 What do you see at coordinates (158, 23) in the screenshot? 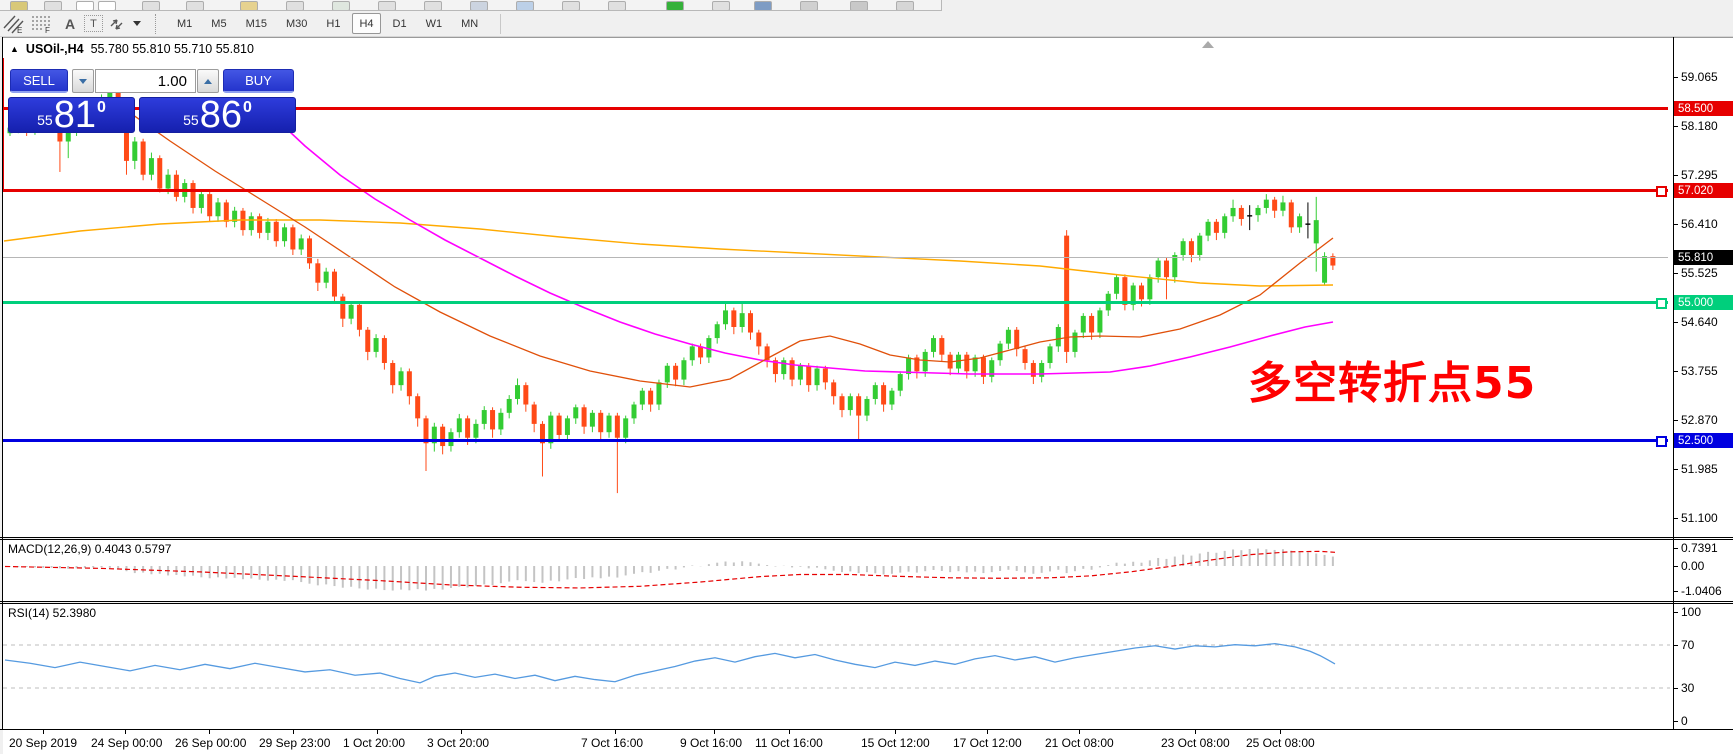
I see `toolbar-grip` at bounding box center [158, 23].